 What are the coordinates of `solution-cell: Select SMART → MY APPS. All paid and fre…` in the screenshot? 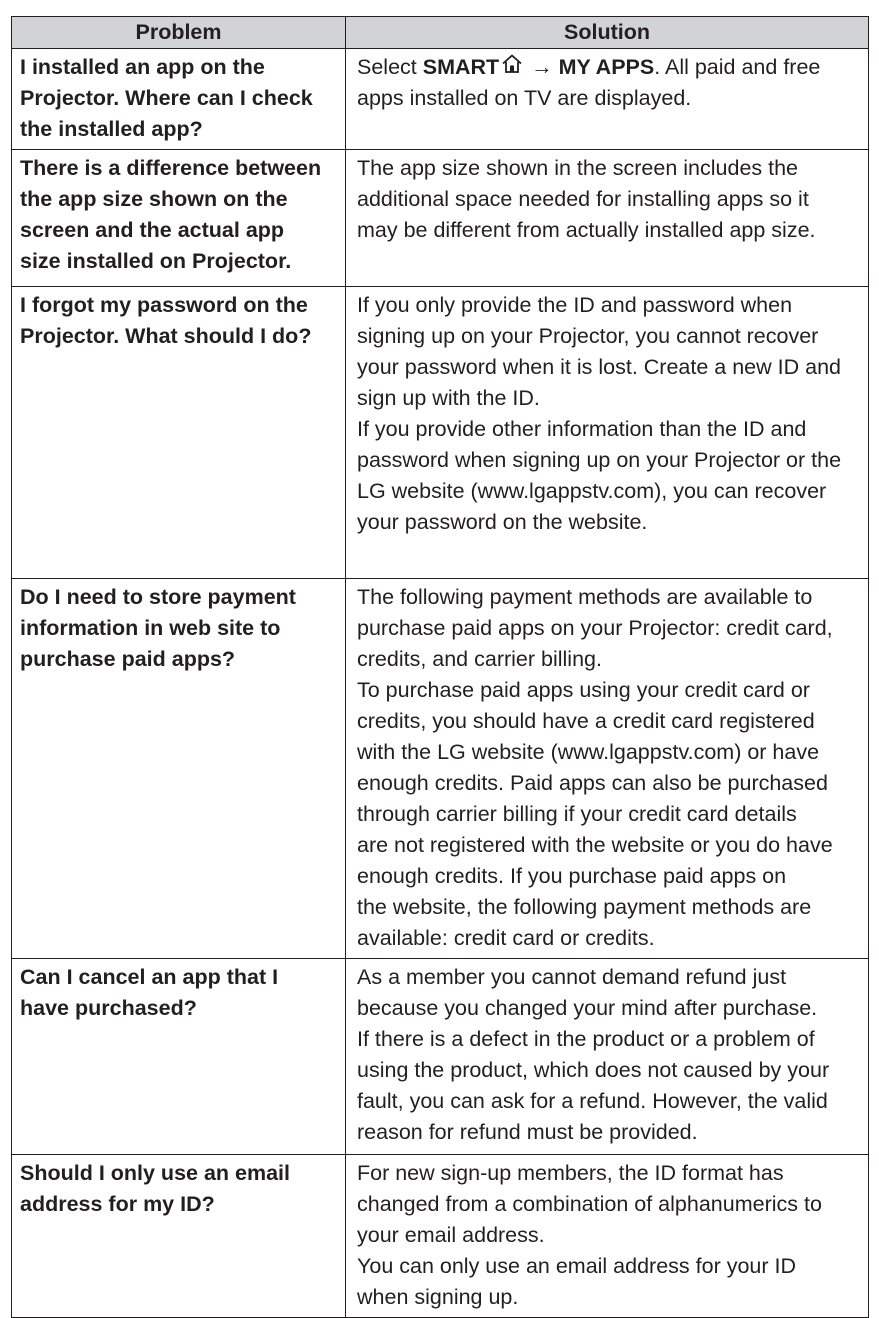 It's located at (607, 99).